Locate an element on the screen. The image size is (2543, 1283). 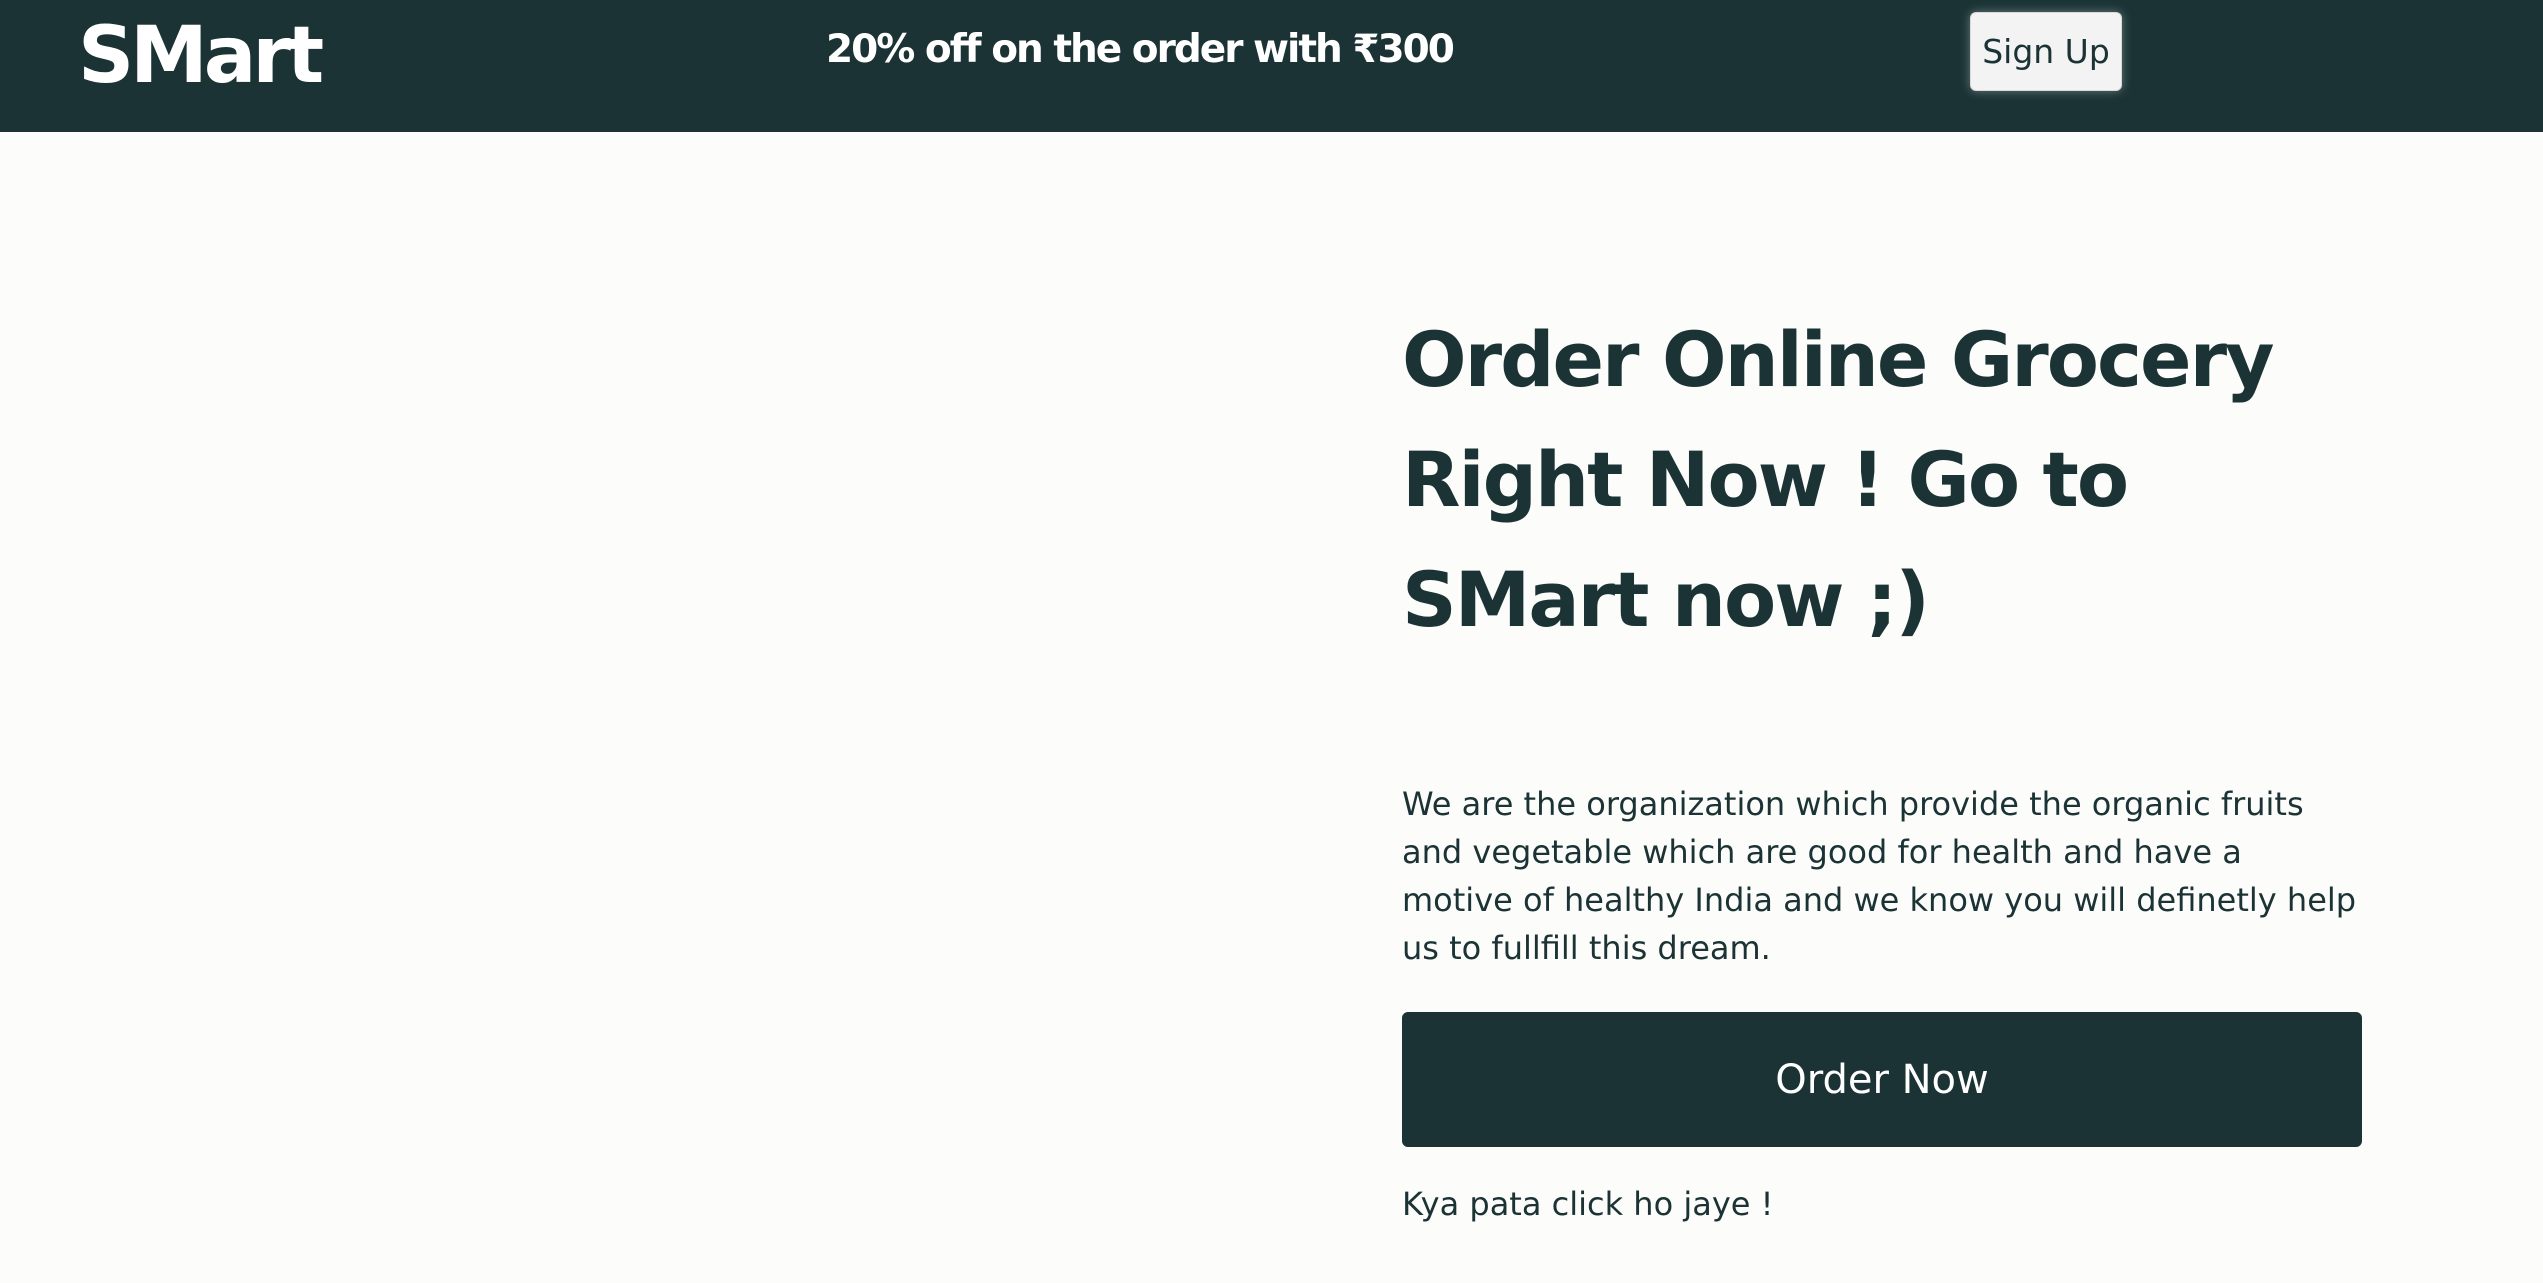
order-hint-text: Kya pata click ho jaye ! is located at coordinates (1588, 1204).